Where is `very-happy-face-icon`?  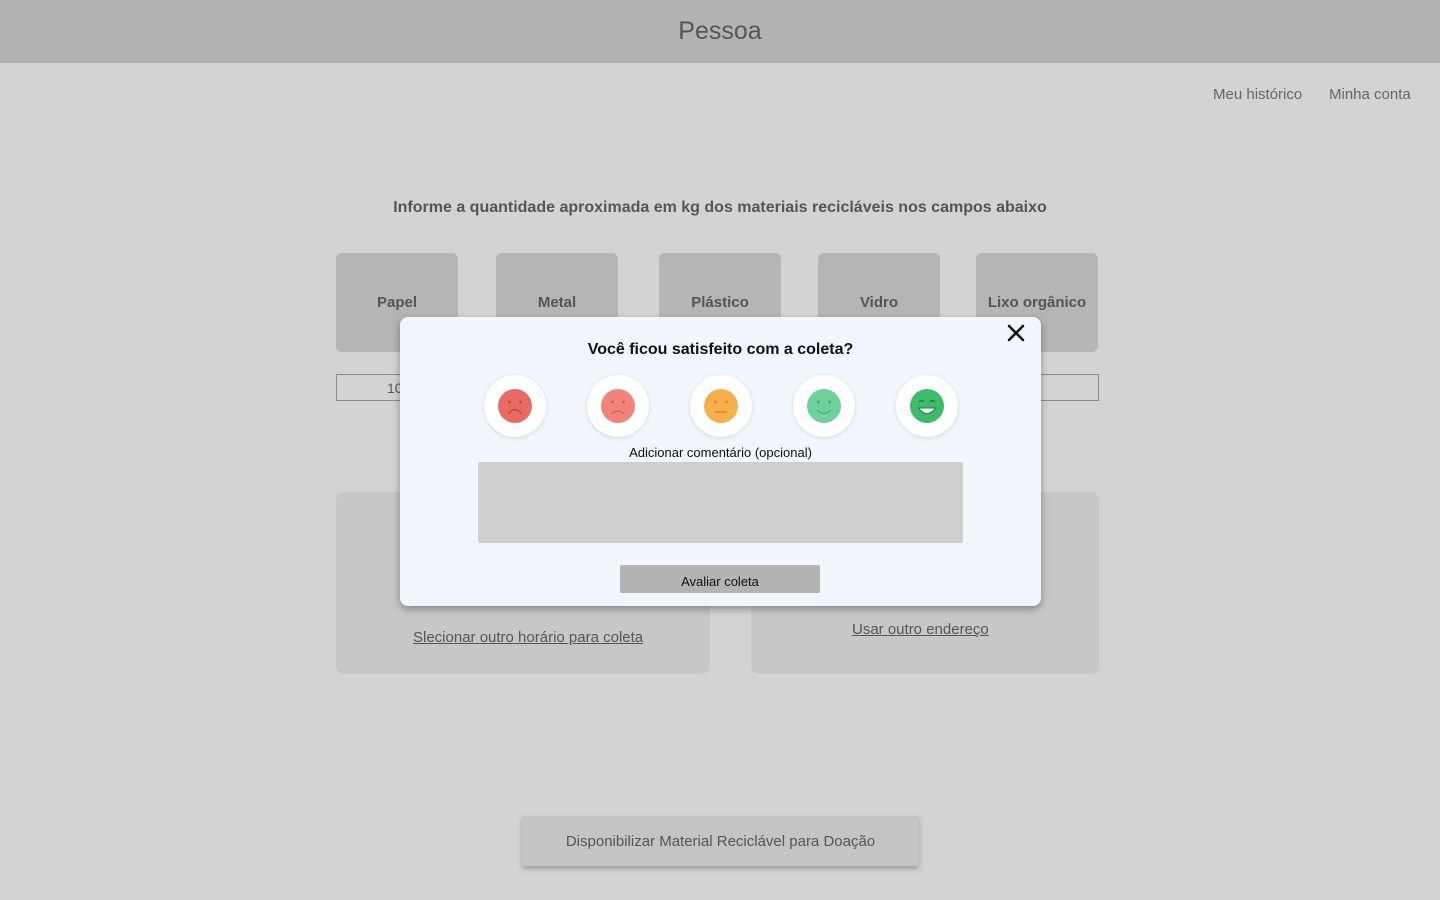
very-happy-face-icon is located at coordinates (927, 406).